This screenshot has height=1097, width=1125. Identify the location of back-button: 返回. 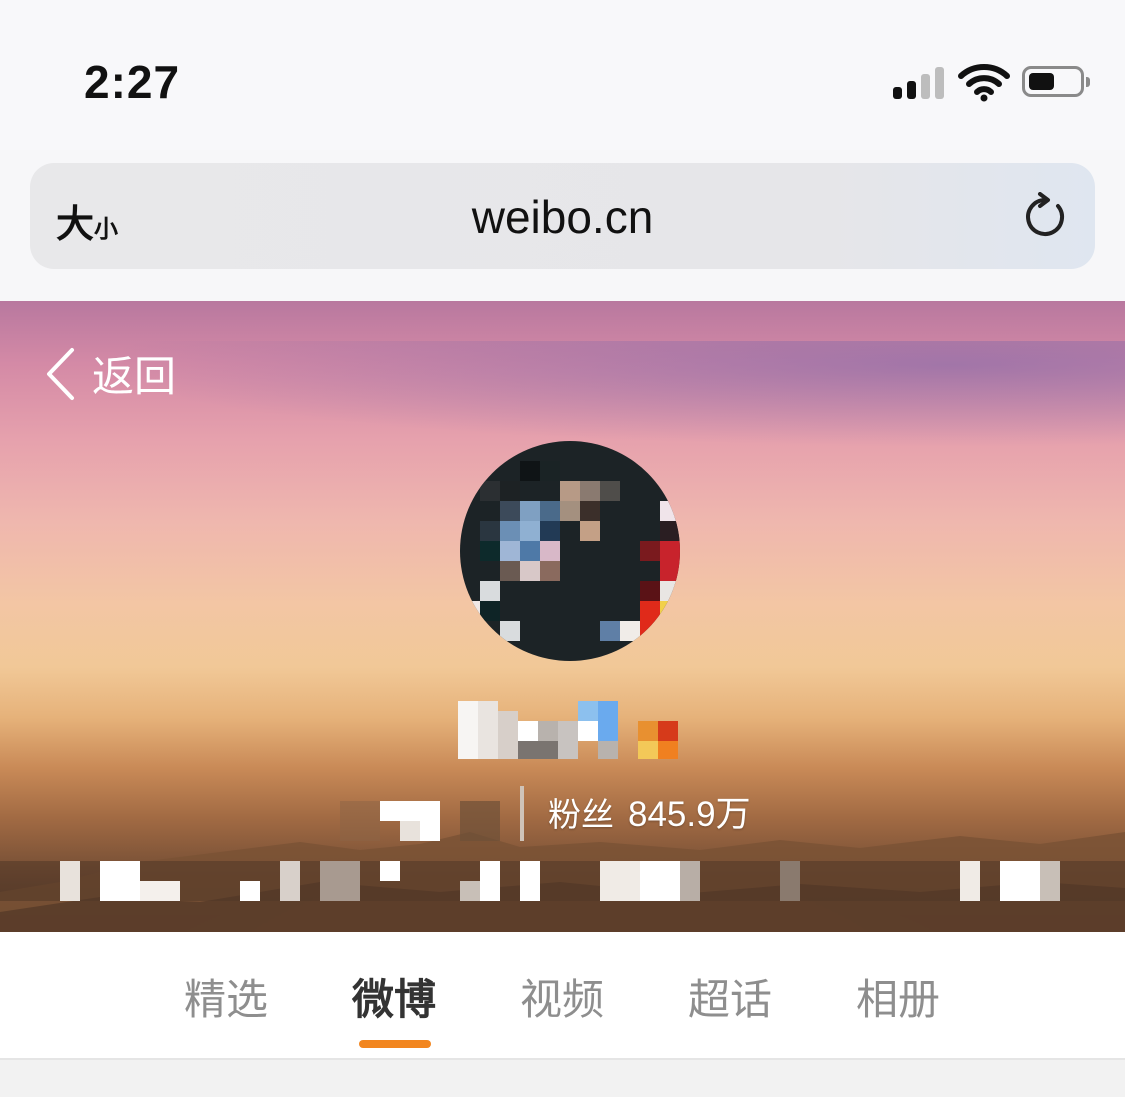
(110, 373).